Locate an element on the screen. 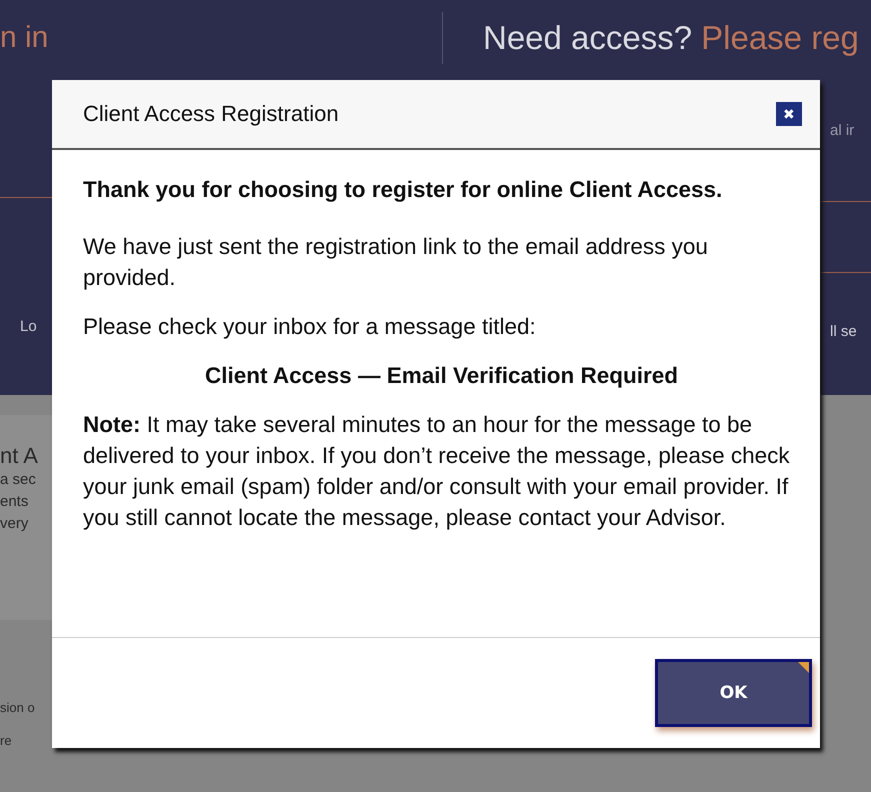 This screenshot has width=871, height=792. nav-link: Lo is located at coordinates (36, 326).